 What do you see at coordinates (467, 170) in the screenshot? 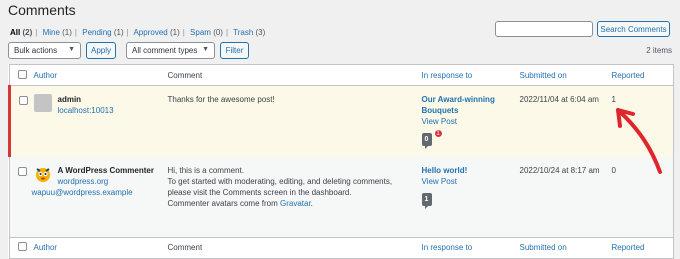
I see `response-post-link: Hello world!` at bounding box center [467, 170].